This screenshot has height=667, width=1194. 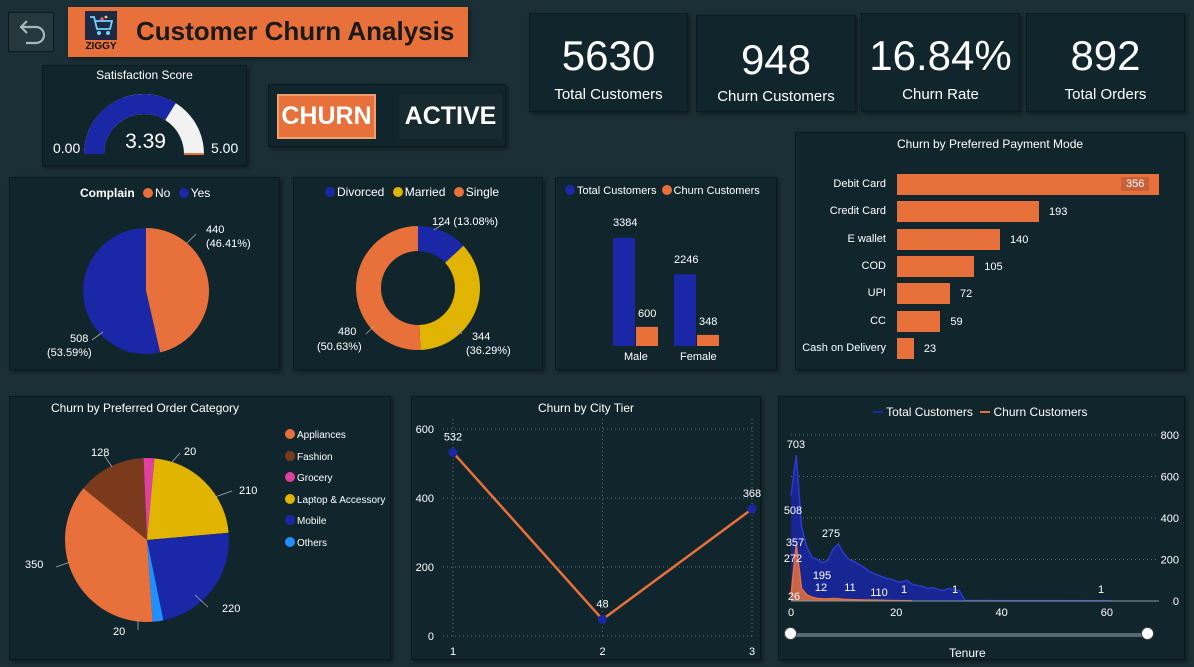 What do you see at coordinates (831, 534) in the screenshot?
I see `tenure-data-label: 275` at bounding box center [831, 534].